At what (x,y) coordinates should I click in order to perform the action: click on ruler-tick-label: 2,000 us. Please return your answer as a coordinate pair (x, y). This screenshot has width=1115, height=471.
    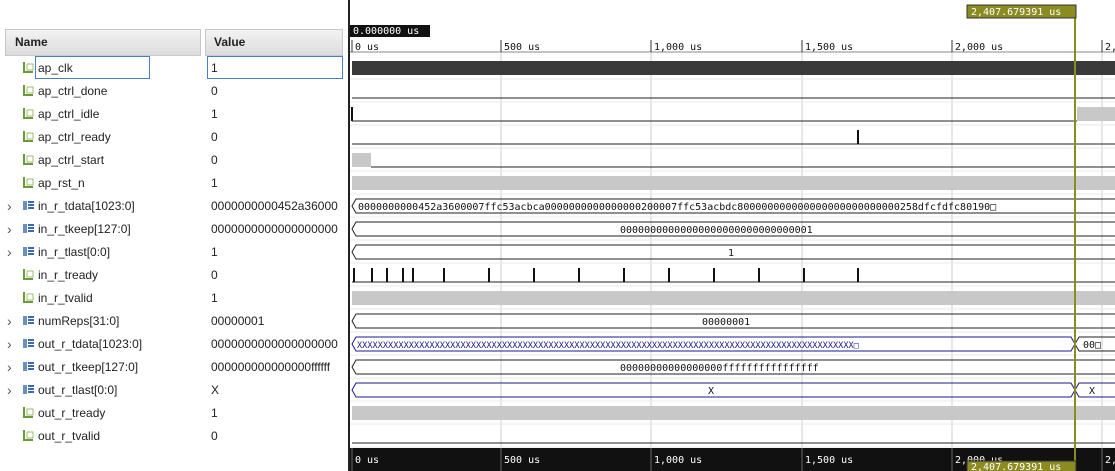
    Looking at the image, I should click on (979, 47).